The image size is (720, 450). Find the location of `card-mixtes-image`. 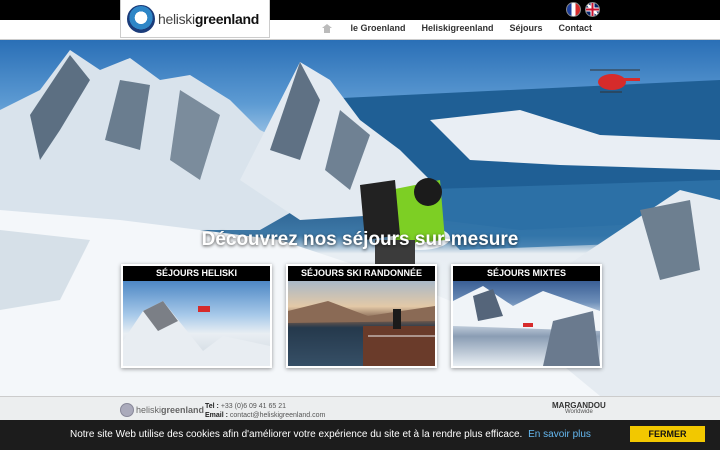

card-mixtes-image is located at coordinates (526, 323).